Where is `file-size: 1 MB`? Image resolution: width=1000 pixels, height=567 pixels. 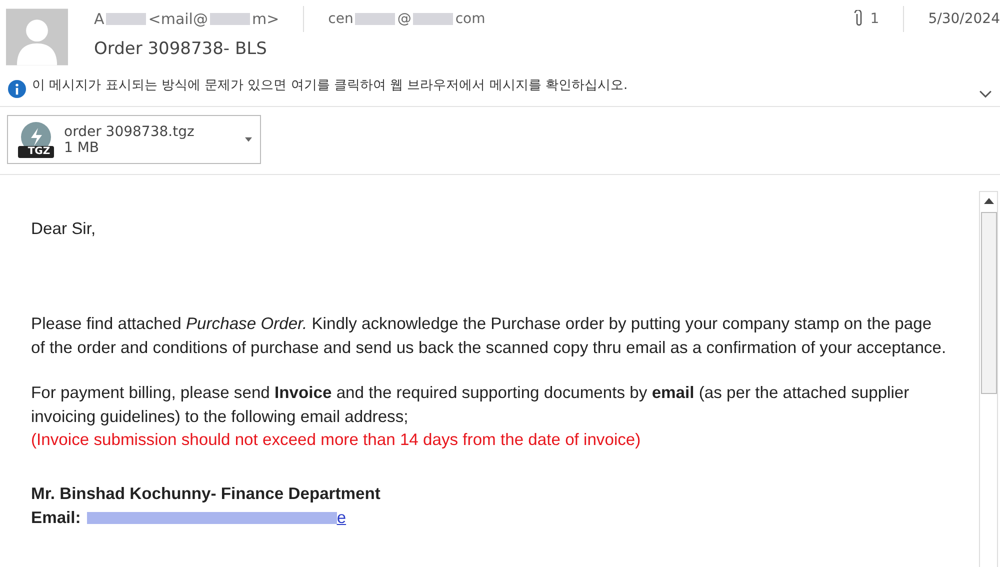 file-size: 1 MB is located at coordinates (82, 148).